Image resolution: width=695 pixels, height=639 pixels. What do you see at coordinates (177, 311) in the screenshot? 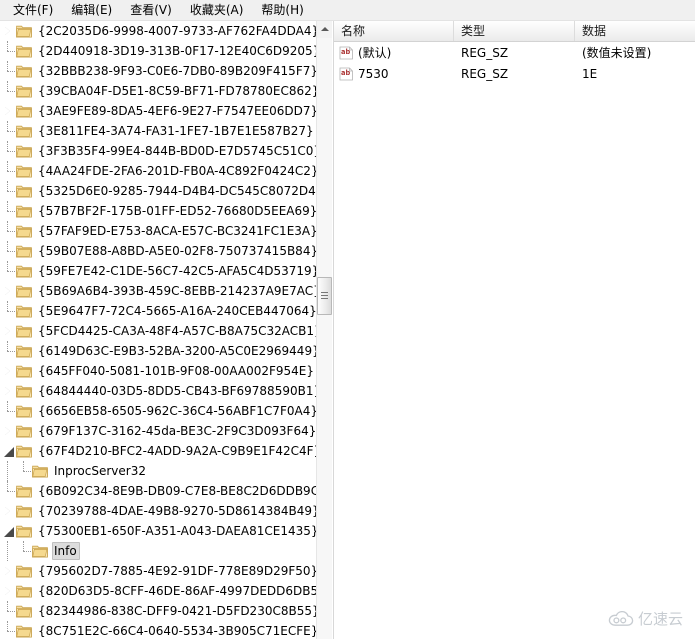
I see `tree-item-label: {5E9647F7-72C4-5665-A16A-240CEB447064}` at bounding box center [177, 311].